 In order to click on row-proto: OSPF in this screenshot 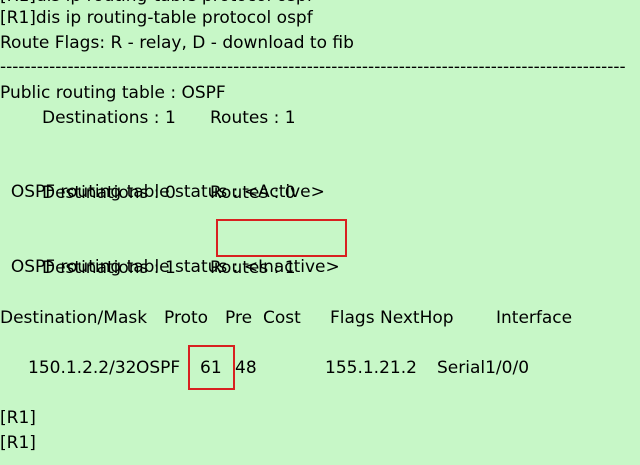, I will do `click(158, 368)`.